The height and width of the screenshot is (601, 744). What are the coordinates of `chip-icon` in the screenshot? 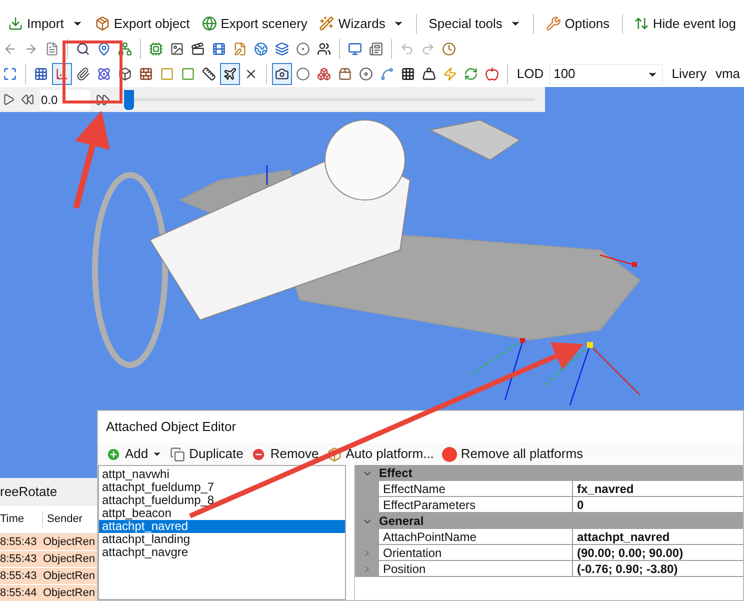 It's located at (156, 49).